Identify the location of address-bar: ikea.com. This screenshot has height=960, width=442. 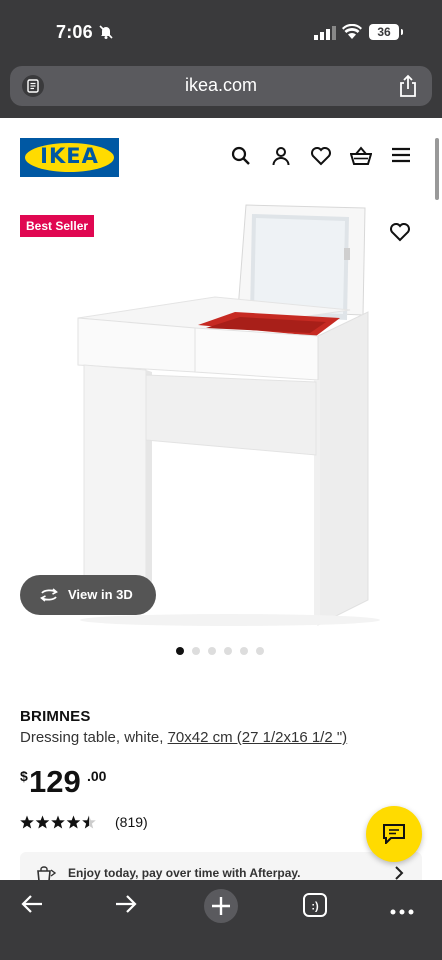
(221, 86).